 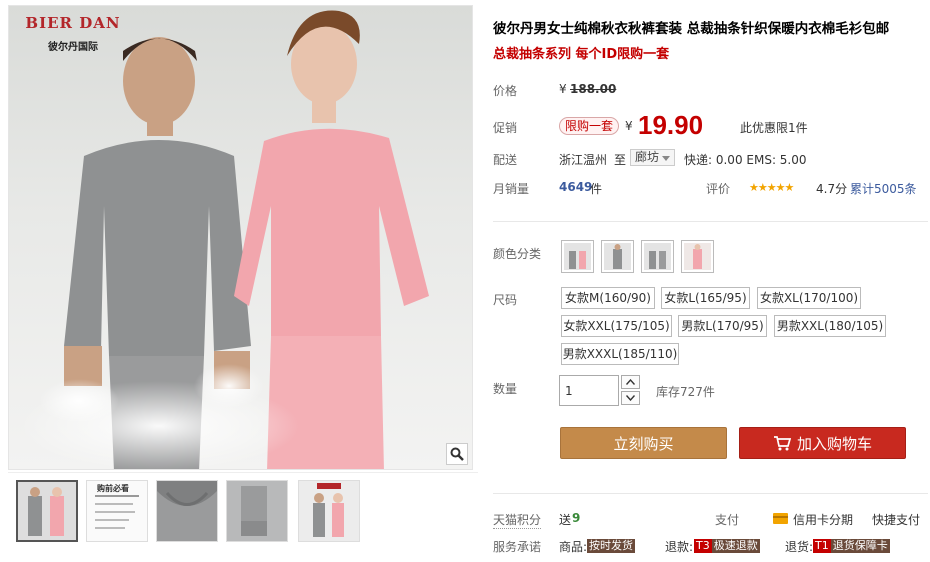 What do you see at coordinates (563, 89) in the screenshot?
I see `price-currency: ¥` at bounding box center [563, 89].